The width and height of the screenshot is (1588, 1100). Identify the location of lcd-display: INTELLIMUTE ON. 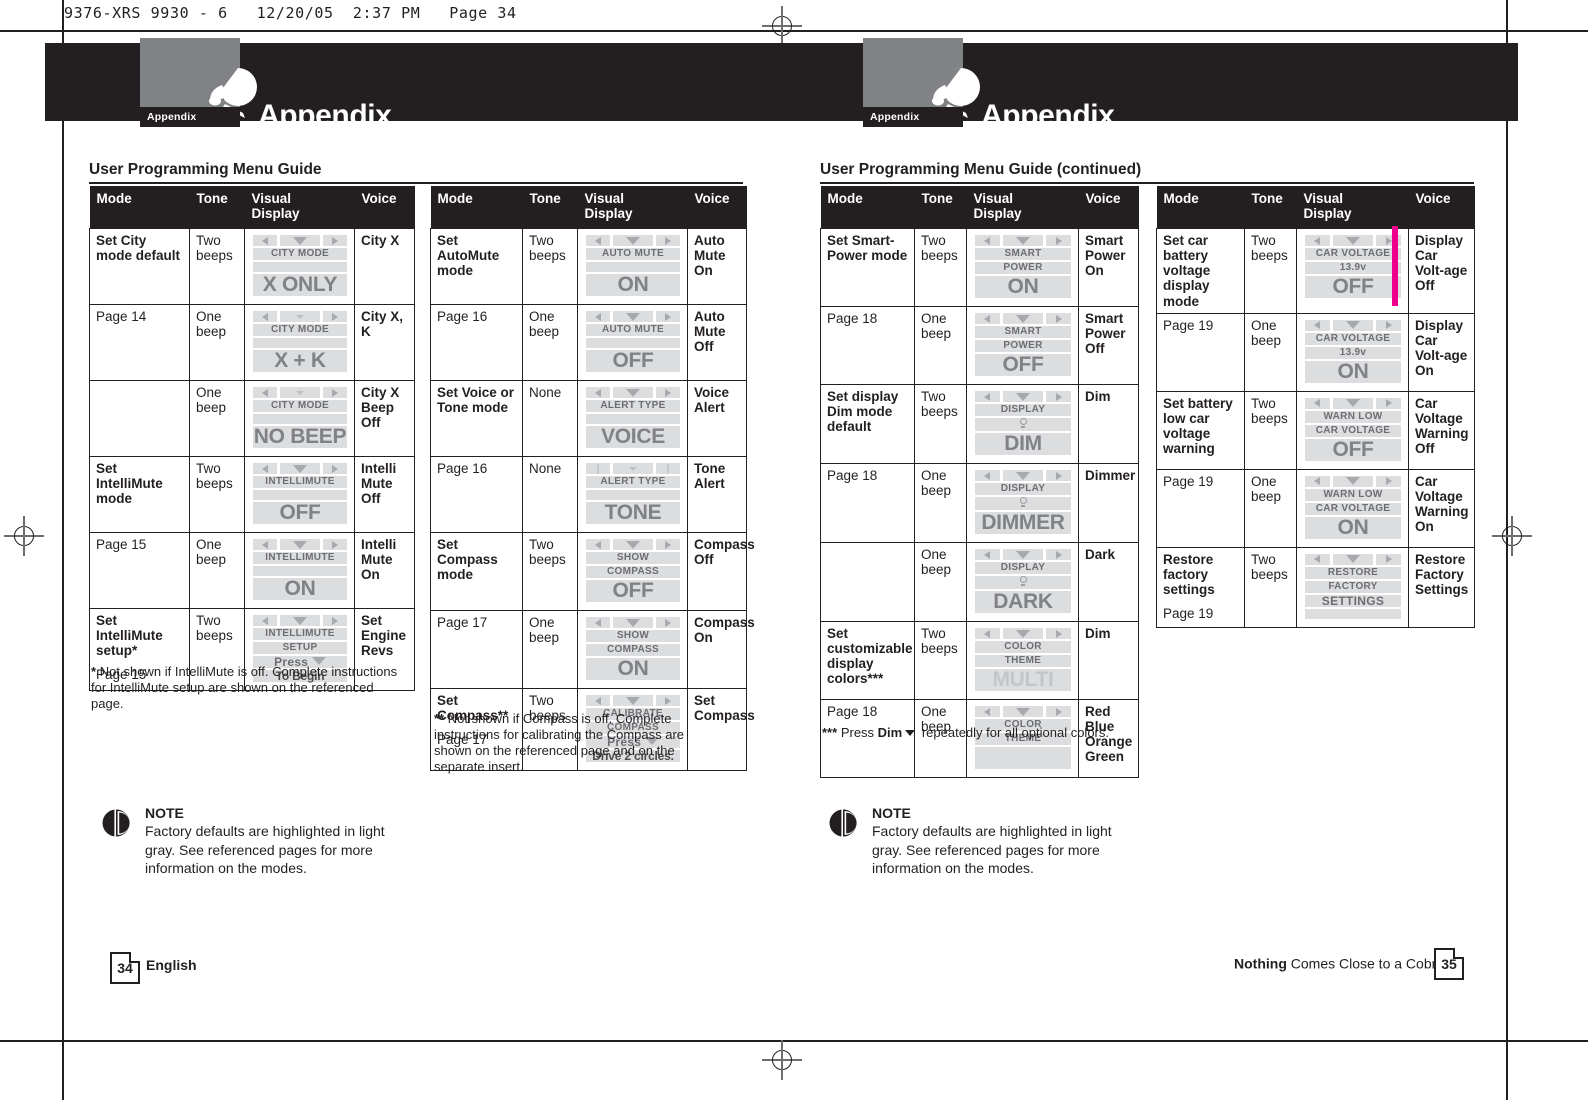
(300, 571).